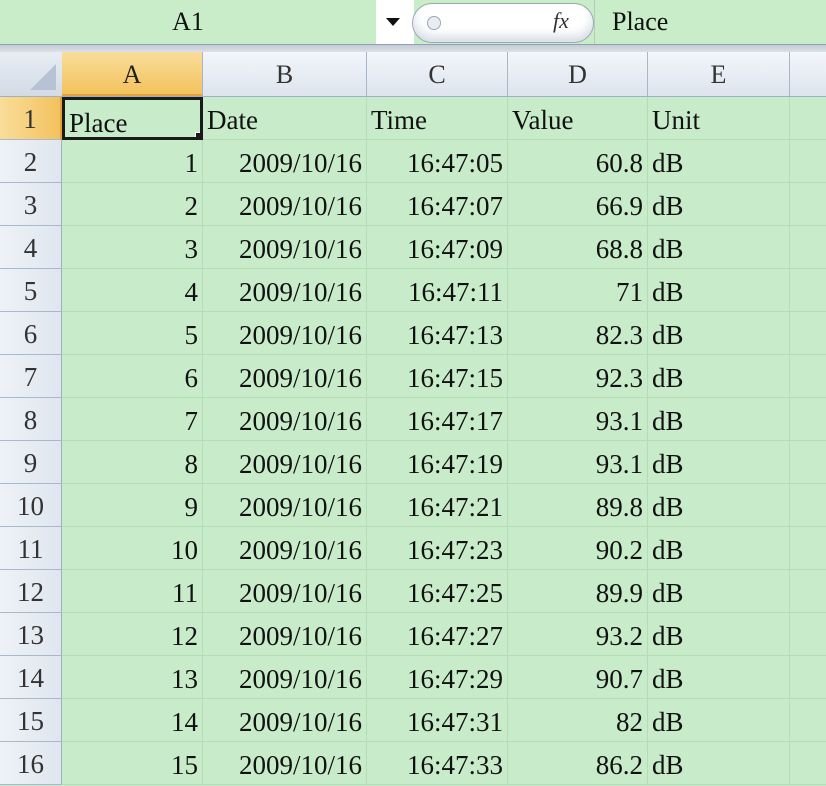  Describe the element at coordinates (808, 720) in the screenshot. I see `cell-f15` at that location.